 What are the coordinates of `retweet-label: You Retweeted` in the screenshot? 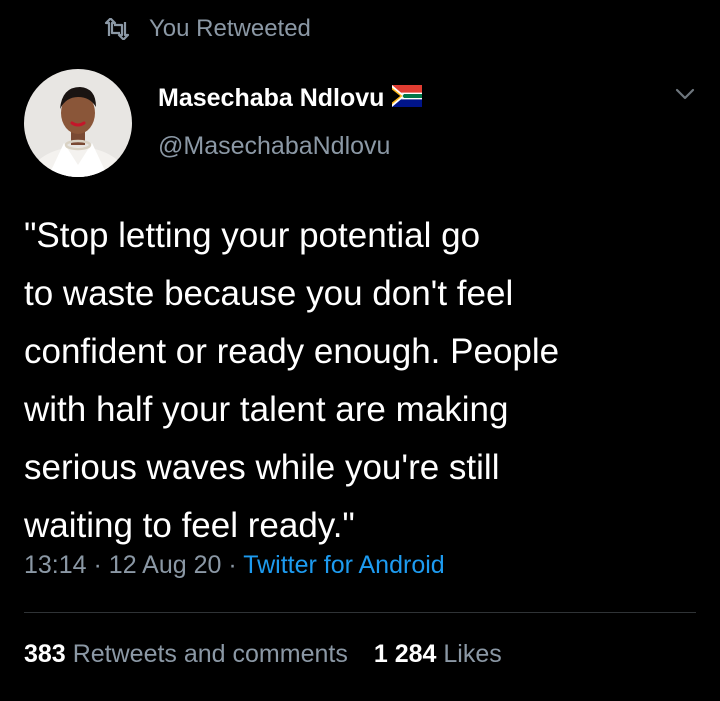 It's located at (230, 28).